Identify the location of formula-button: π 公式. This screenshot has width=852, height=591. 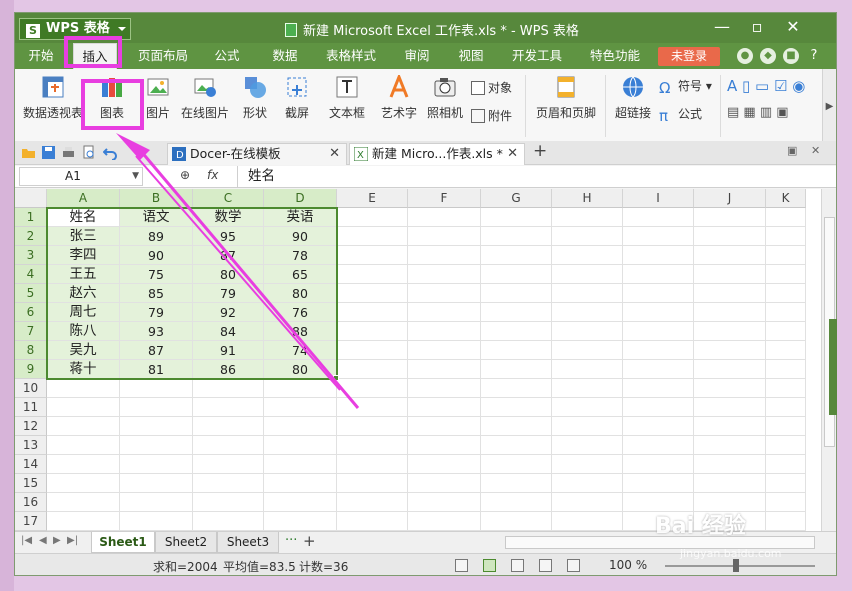
(680, 115).